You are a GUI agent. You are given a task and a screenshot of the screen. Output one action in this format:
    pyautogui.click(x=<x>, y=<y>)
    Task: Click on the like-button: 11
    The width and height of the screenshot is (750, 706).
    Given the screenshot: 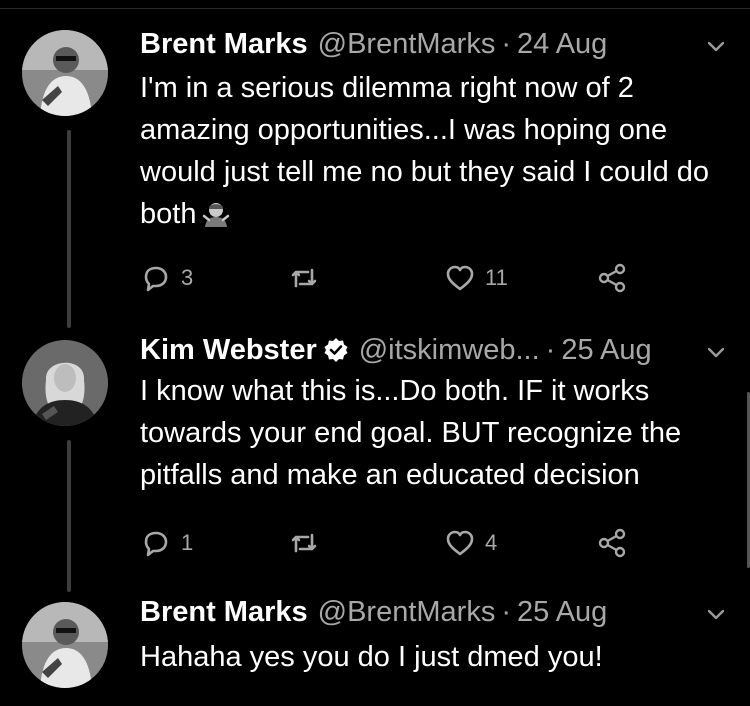 What is the action you would take?
    pyautogui.click(x=476, y=278)
    